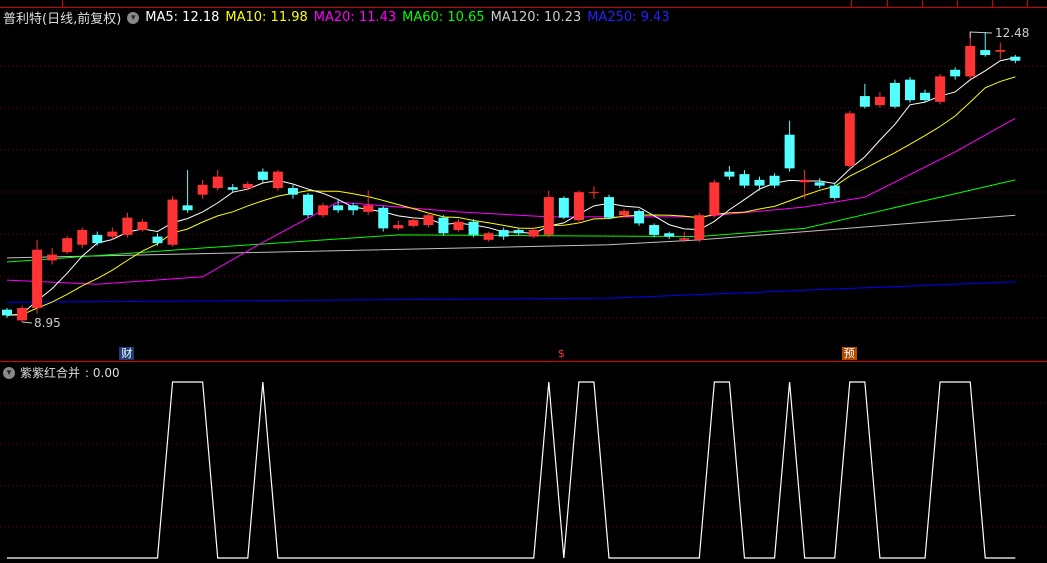 Image resolution: width=1047 pixels, height=563 pixels. Describe the element at coordinates (443, 17) in the screenshot. I see `ma60-label: MA60: 10.65` at that location.